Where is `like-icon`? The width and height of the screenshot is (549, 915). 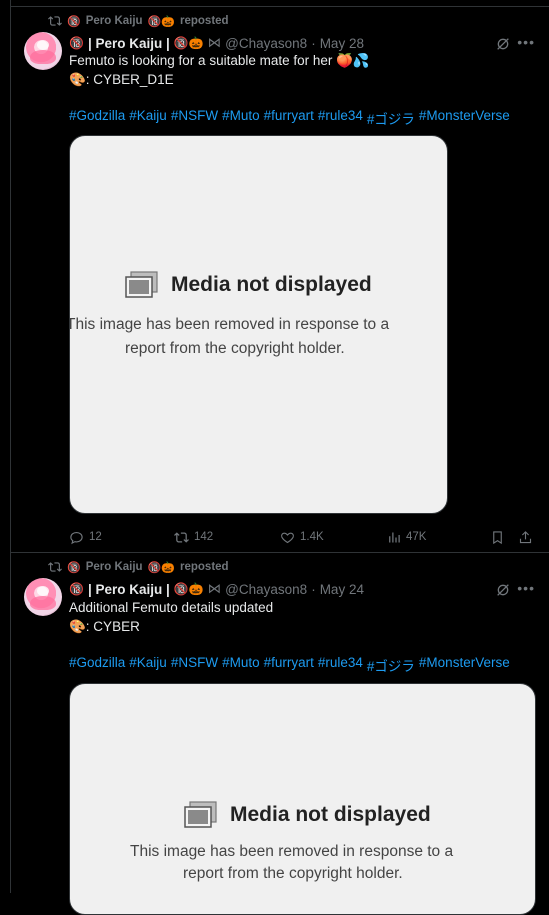
like-icon is located at coordinates (287, 537).